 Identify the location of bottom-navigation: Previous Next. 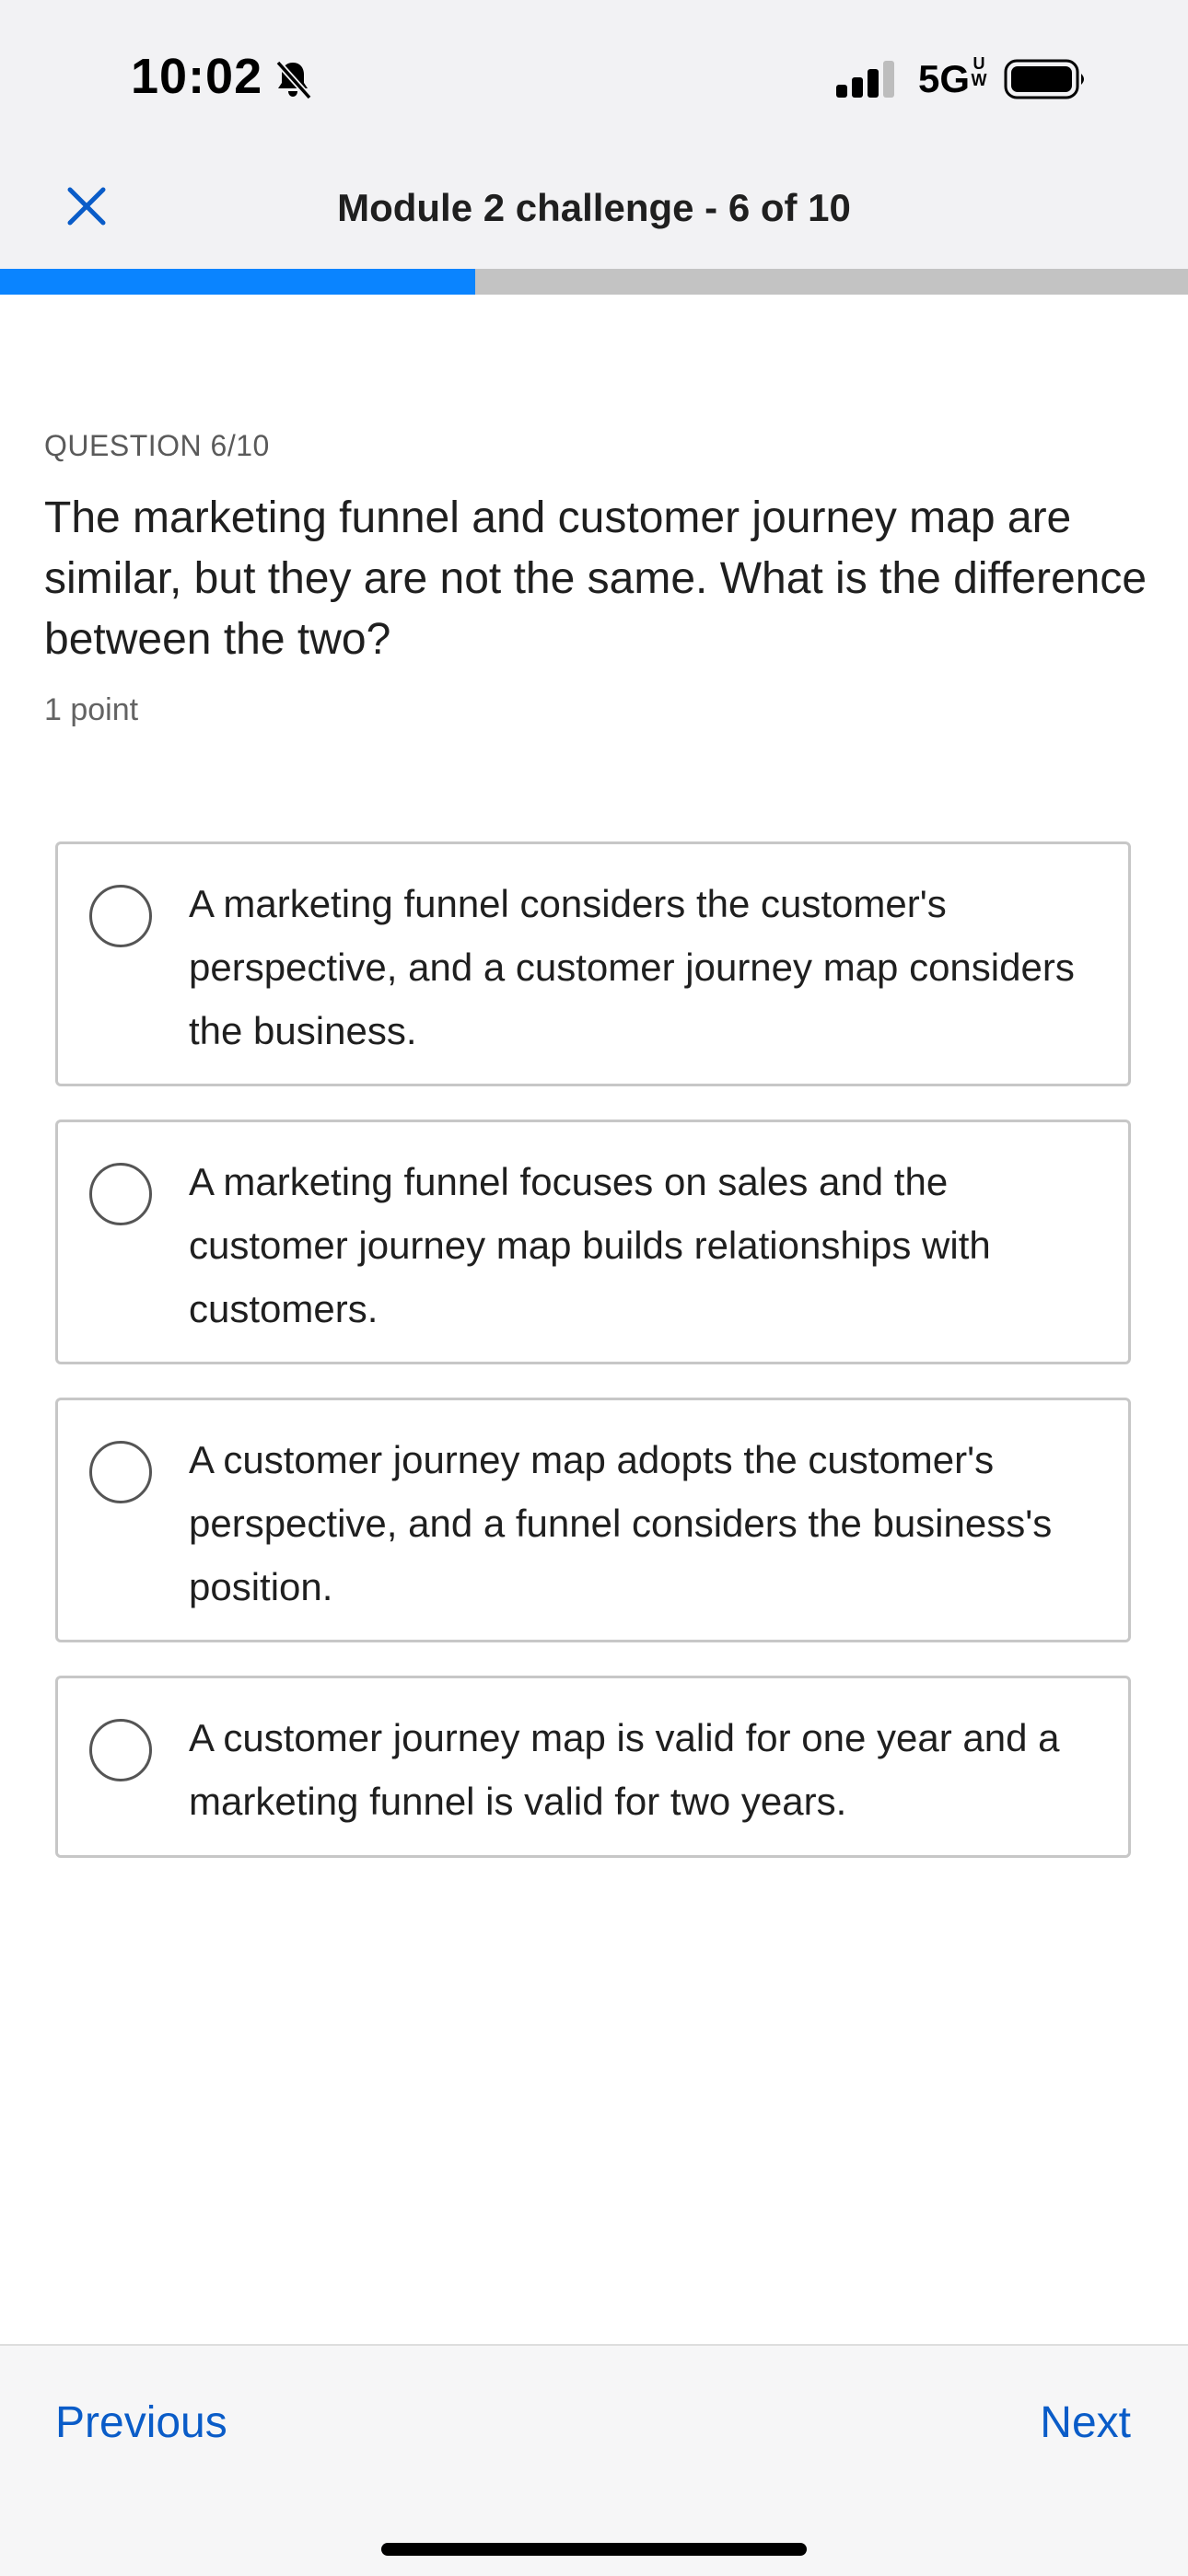
(594, 2460).